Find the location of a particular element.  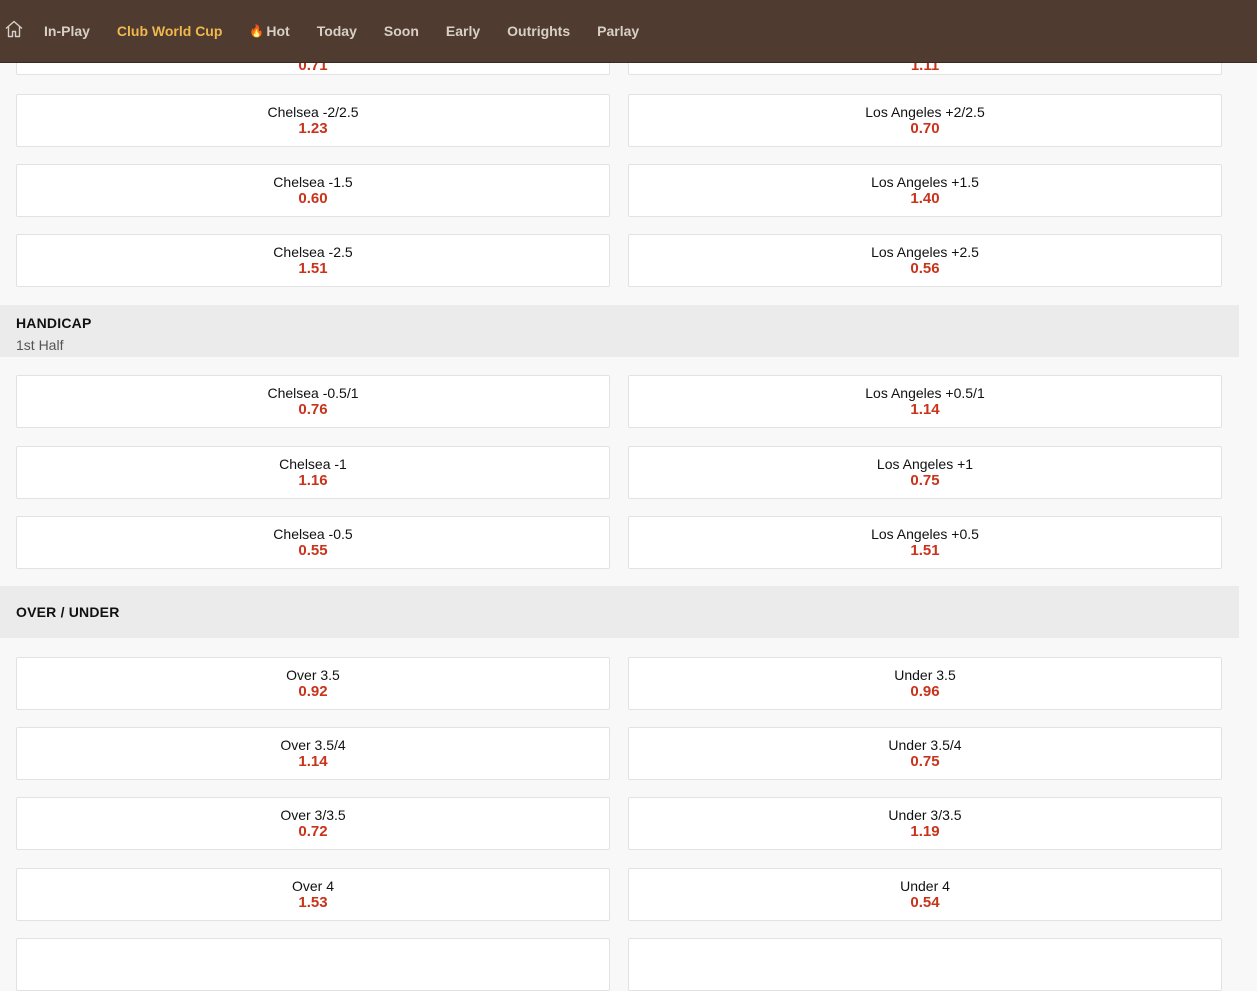

section-header-over-under: OVER / UNDER is located at coordinates (619, 612).